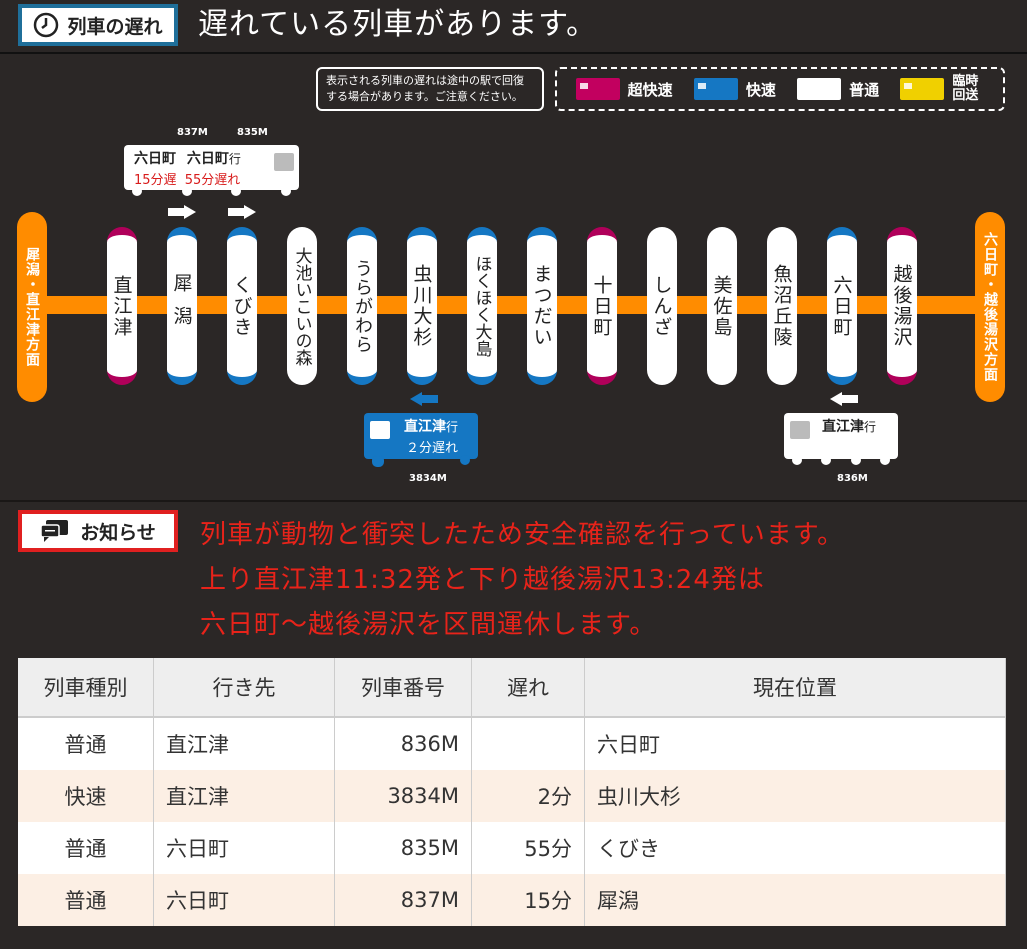 This screenshot has width=1027, height=949. Describe the element at coordinates (211, 170) in the screenshot. I see `train-837m-835m: 六日町 六日町行 15分遅 55分遅れ` at that location.